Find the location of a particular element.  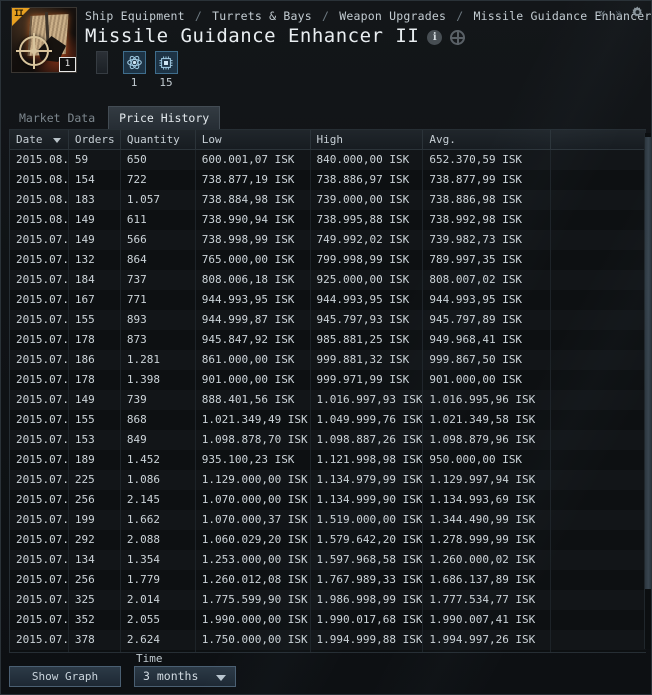

cell-orders: 149 is located at coordinates (95, 400).